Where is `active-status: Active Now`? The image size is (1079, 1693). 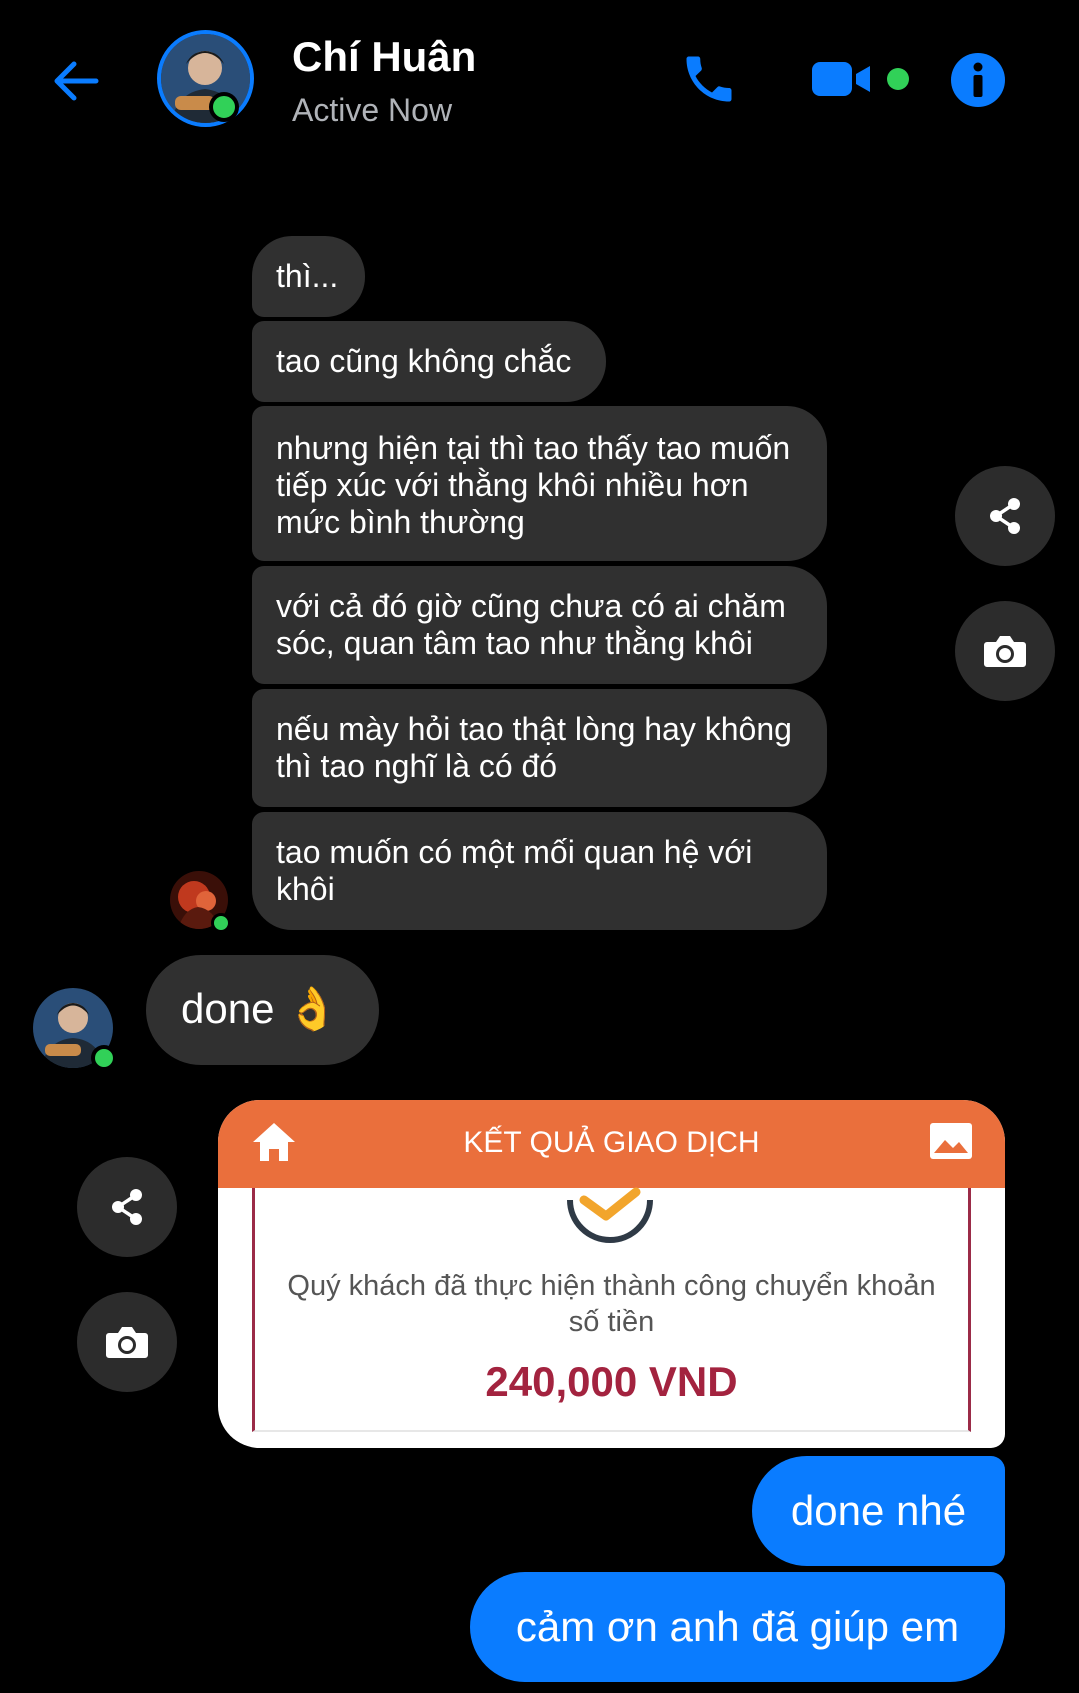 active-status: Active Now is located at coordinates (372, 110).